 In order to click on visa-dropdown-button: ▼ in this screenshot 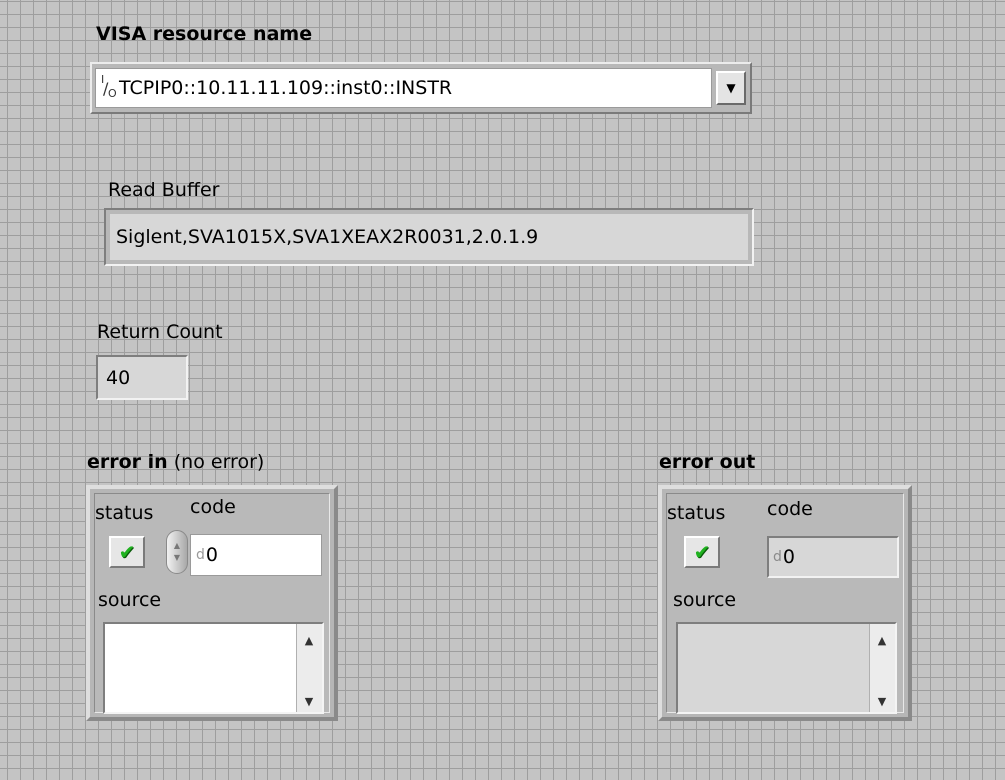, I will do `click(731, 88)`.